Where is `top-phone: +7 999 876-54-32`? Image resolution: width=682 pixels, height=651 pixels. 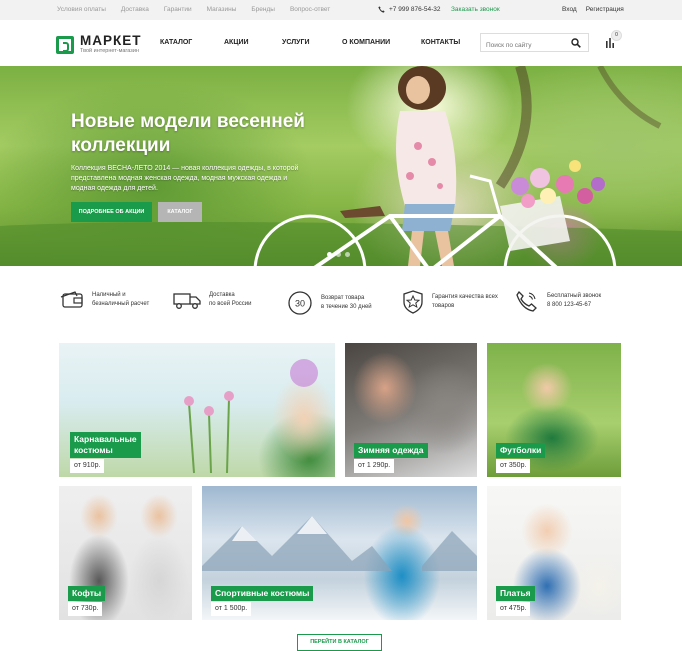
top-phone: +7 999 876-54-32 is located at coordinates (409, 9).